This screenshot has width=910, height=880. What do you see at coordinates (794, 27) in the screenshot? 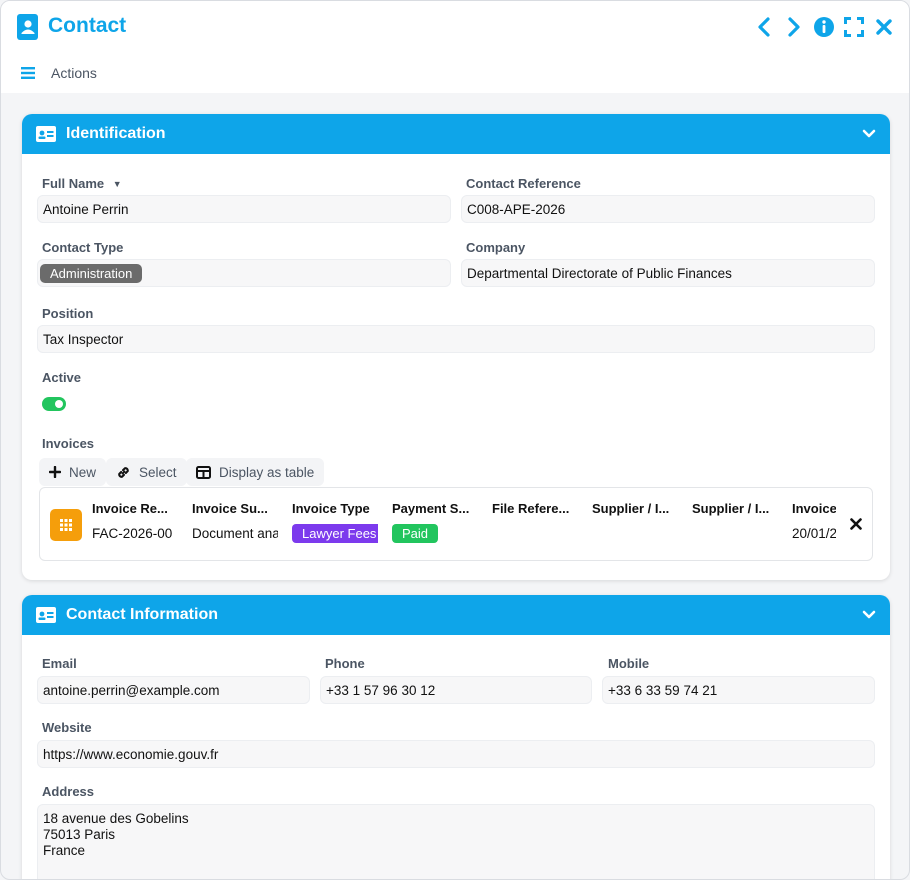
I see `next-icon` at bounding box center [794, 27].